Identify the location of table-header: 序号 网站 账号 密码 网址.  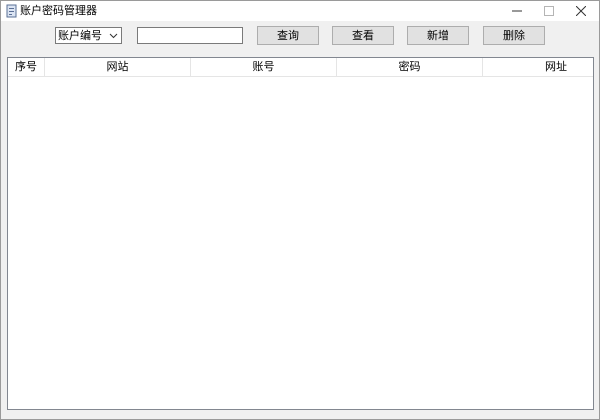
(300, 67).